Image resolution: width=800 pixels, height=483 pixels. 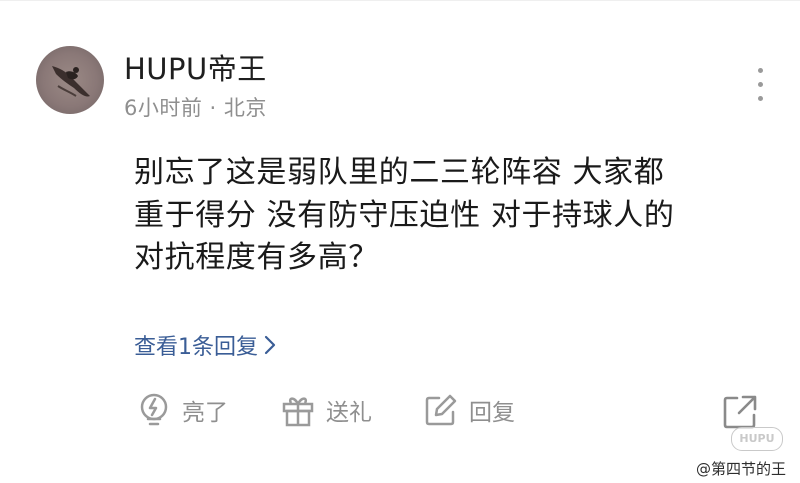 I want to click on avatar-image, so click(x=71, y=81).